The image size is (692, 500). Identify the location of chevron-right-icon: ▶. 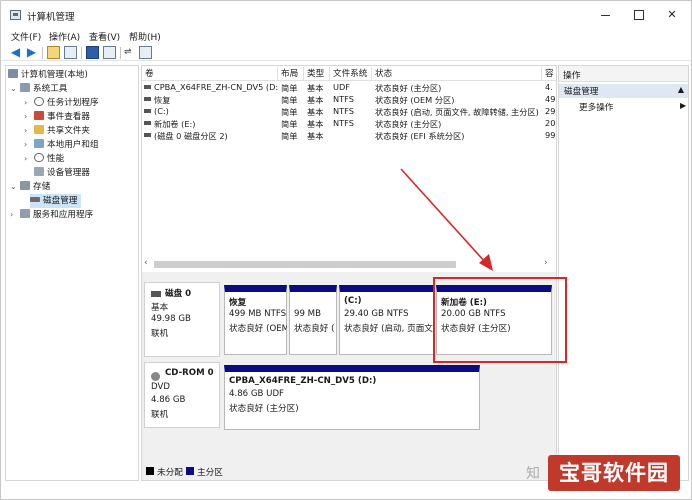
(683, 105).